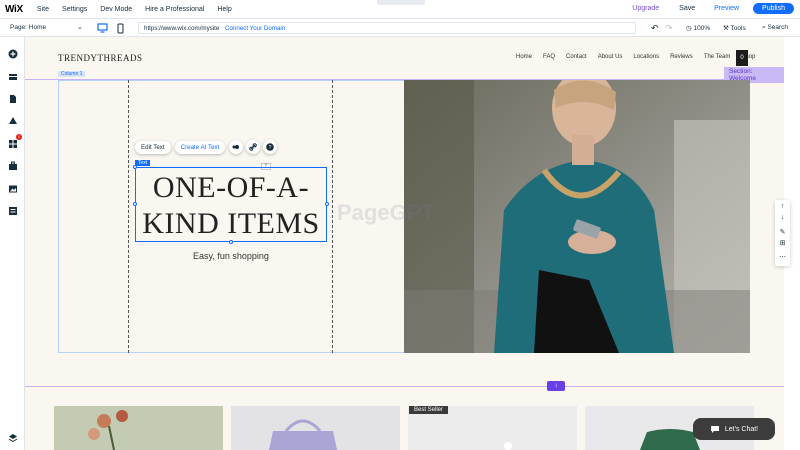 The image size is (800, 450). I want to click on product-image-flowers, so click(138, 428).